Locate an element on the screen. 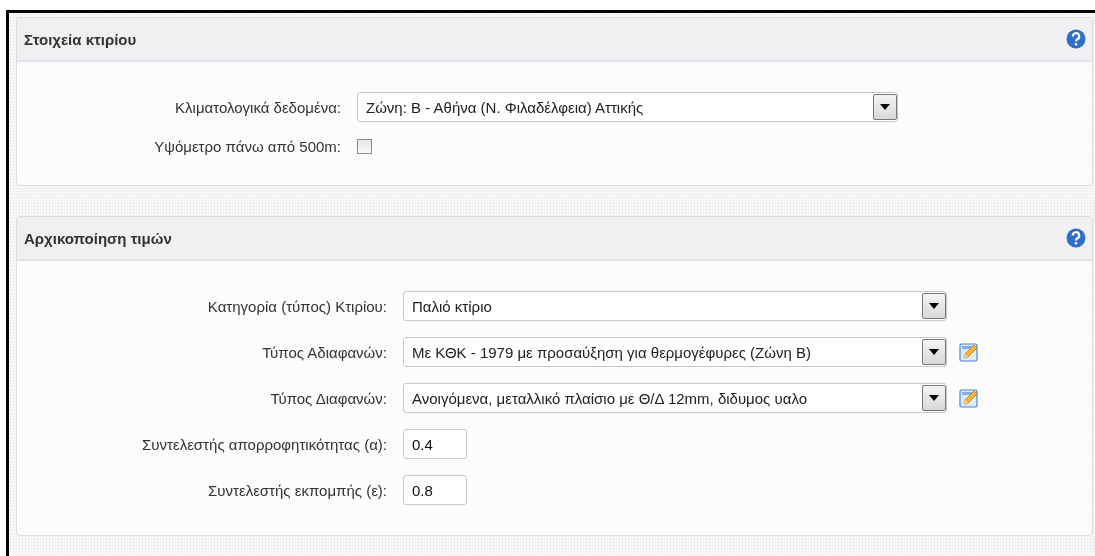 Image resolution: width=1095 pixels, height=556 pixels. field-label: Υψόμετρο πάνω από 500m: is located at coordinates (247, 146).